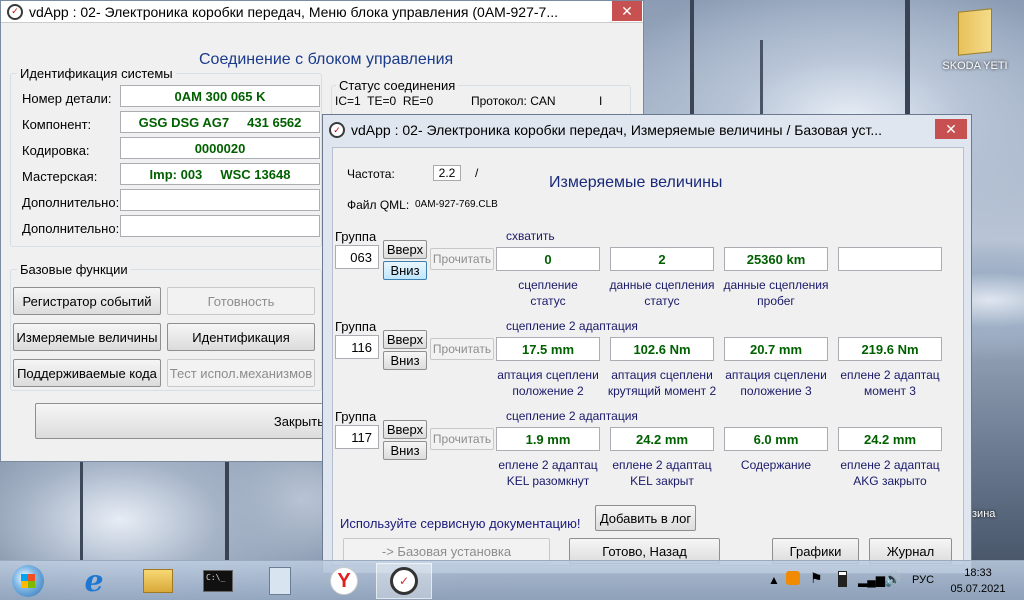 This screenshot has width=1024, height=600. I want to click on calculator-icon, so click(280, 581).